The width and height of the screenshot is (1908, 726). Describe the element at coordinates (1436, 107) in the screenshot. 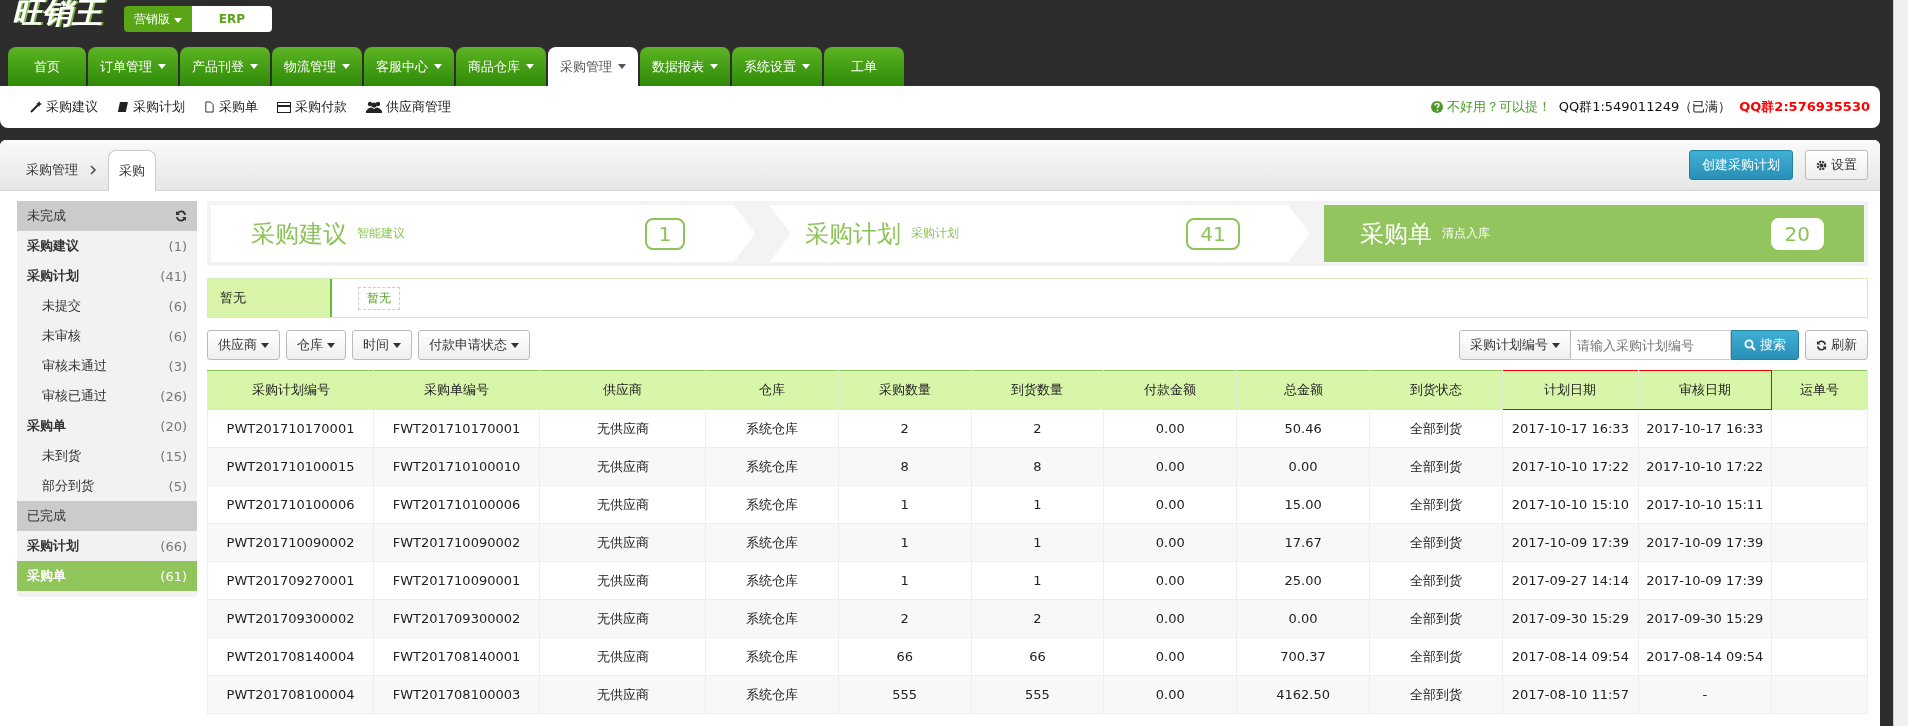

I see `help-icon` at that location.